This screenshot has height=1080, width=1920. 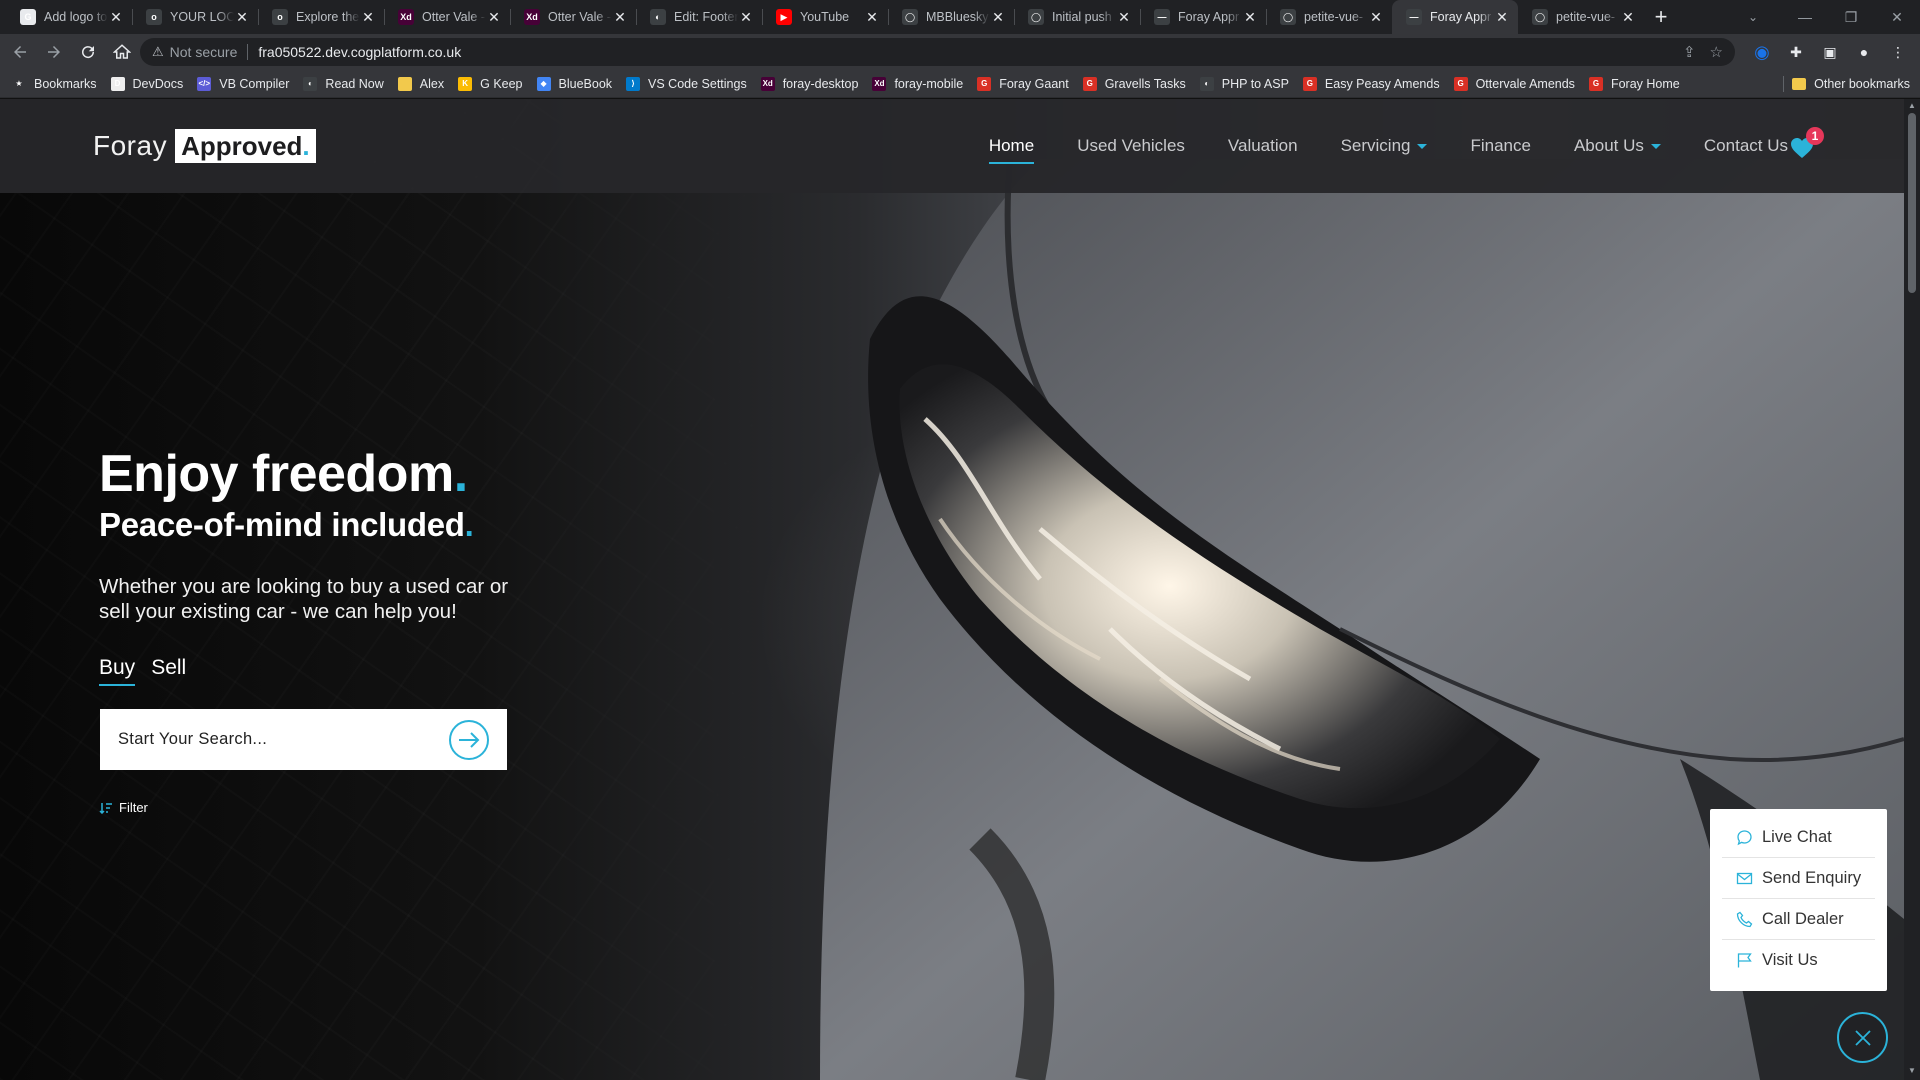 I want to click on back-button, so click(x=20, y=52).